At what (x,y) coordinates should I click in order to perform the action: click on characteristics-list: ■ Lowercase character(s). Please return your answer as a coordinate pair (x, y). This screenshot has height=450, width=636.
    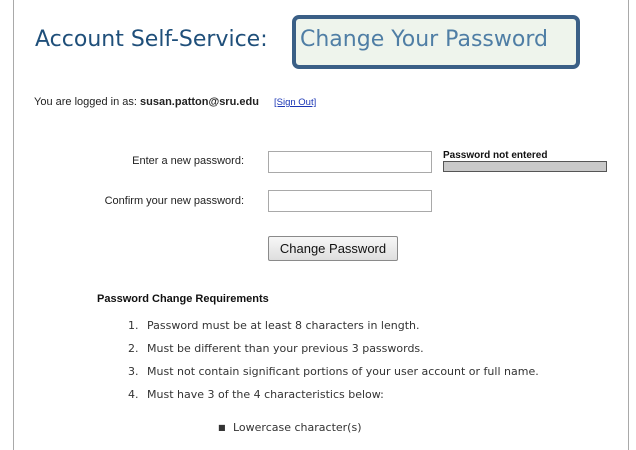
    Looking at the image, I should click on (289, 427).